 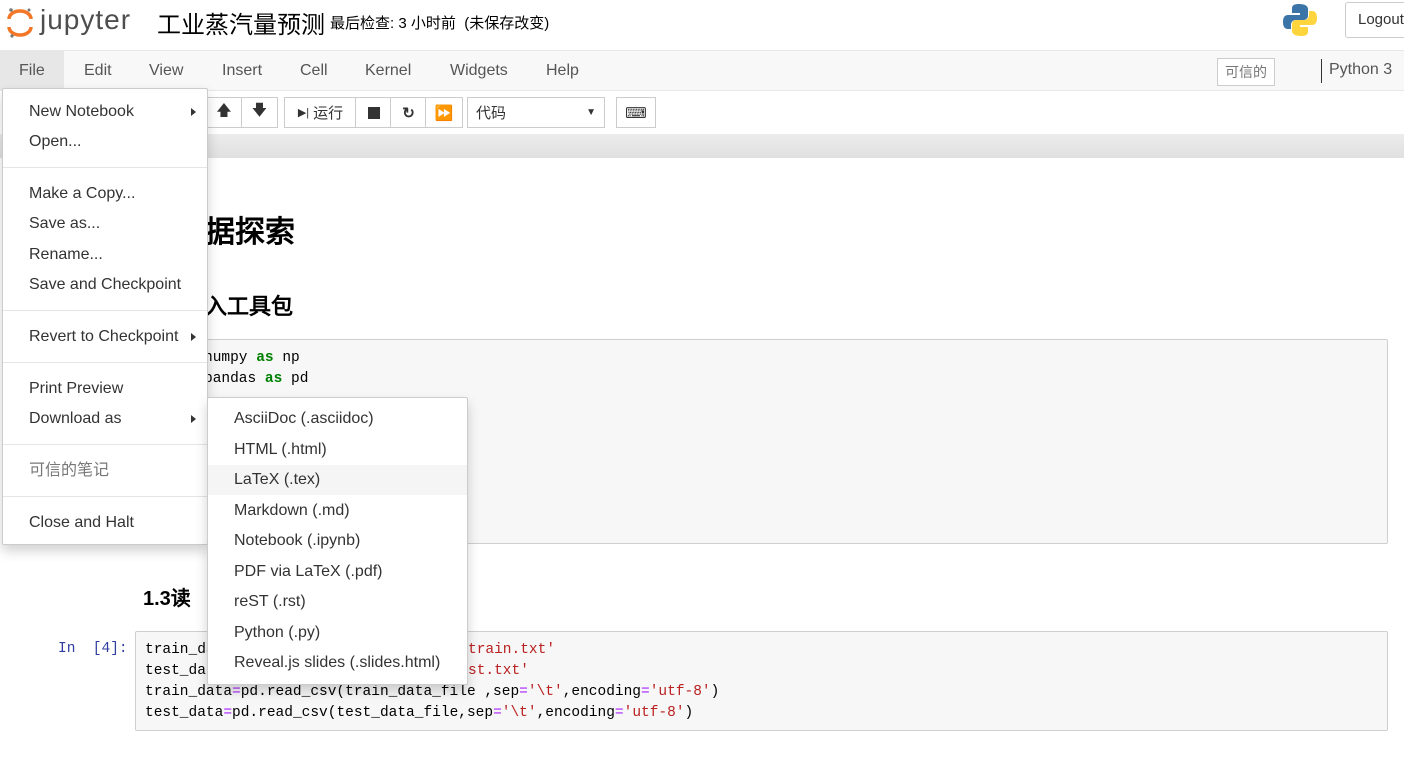 I want to click on menu-item-print-preview: Print Preview, so click(x=105, y=389).